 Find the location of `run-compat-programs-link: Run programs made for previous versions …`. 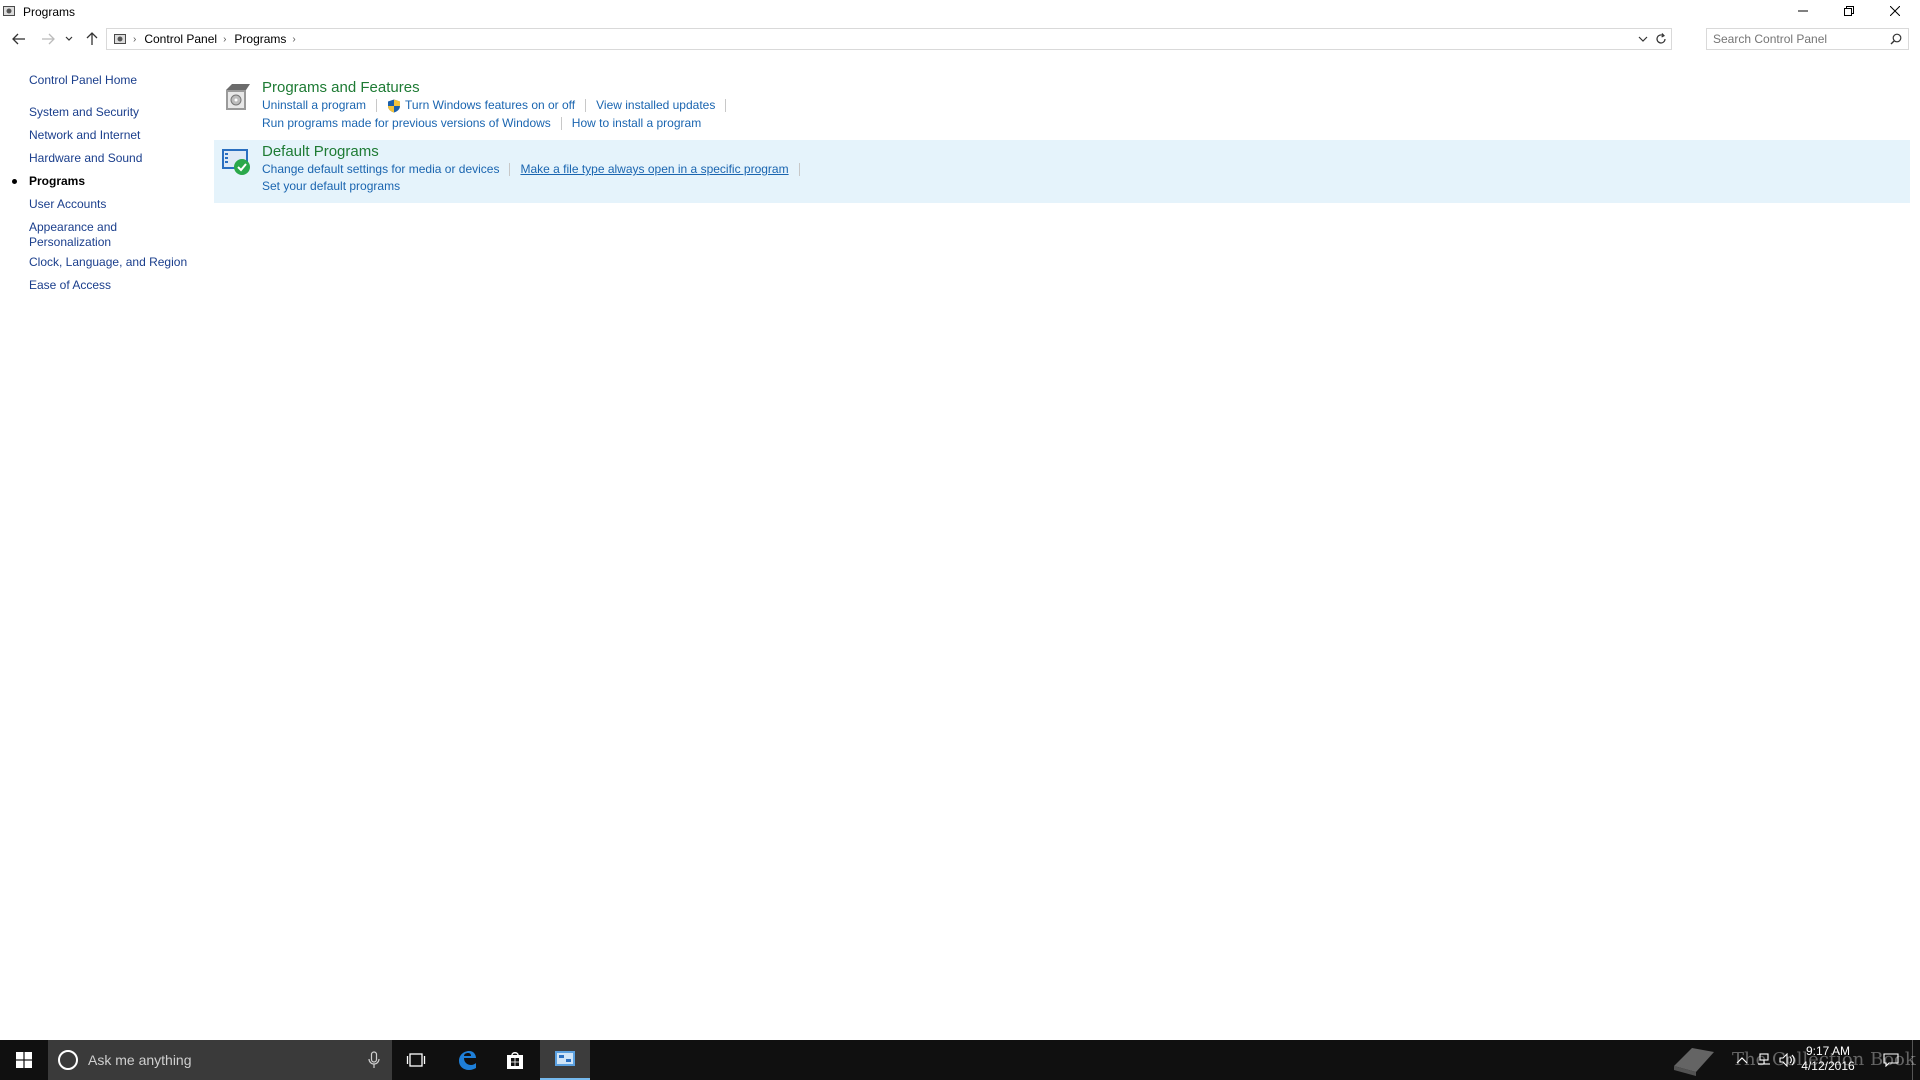

run-compat-programs-link: Run programs made for previous versions … is located at coordinates (406, 123).